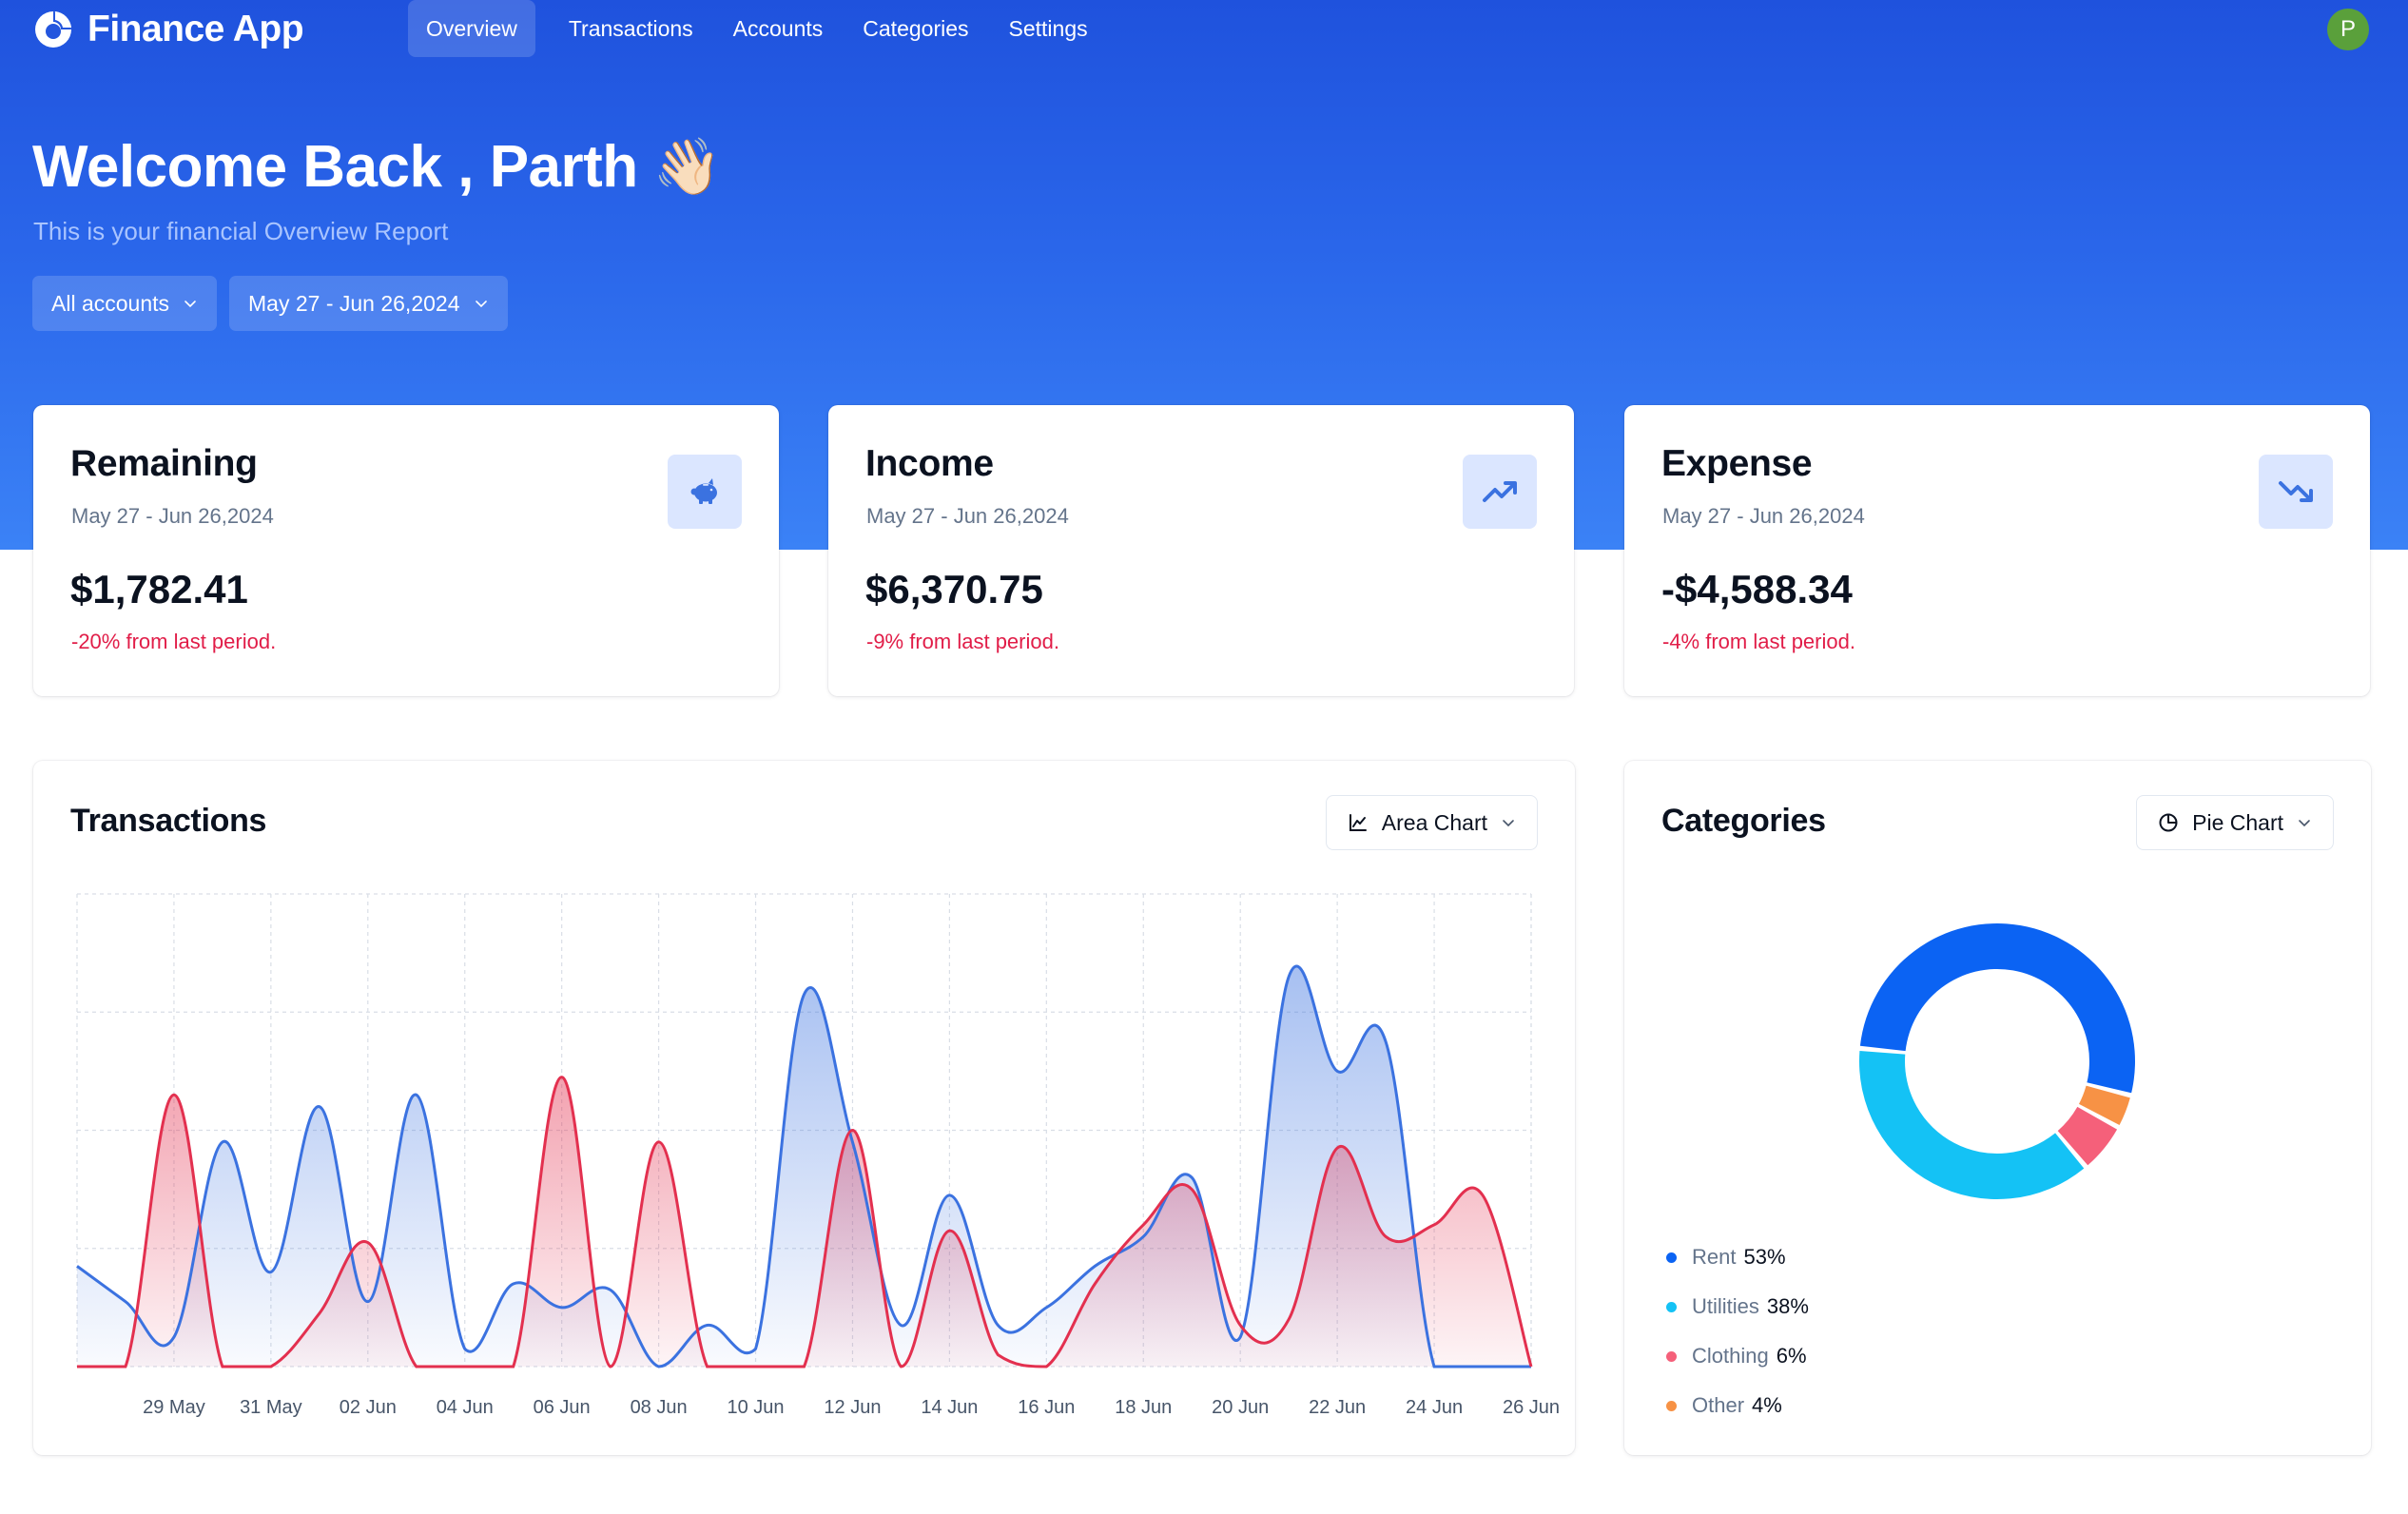 This screenshot has width=2408, height=1514. Describe the element at coordinates (1434, 1407) in the screenshot. I see `x-tick-label: 24 Jun` at that location.